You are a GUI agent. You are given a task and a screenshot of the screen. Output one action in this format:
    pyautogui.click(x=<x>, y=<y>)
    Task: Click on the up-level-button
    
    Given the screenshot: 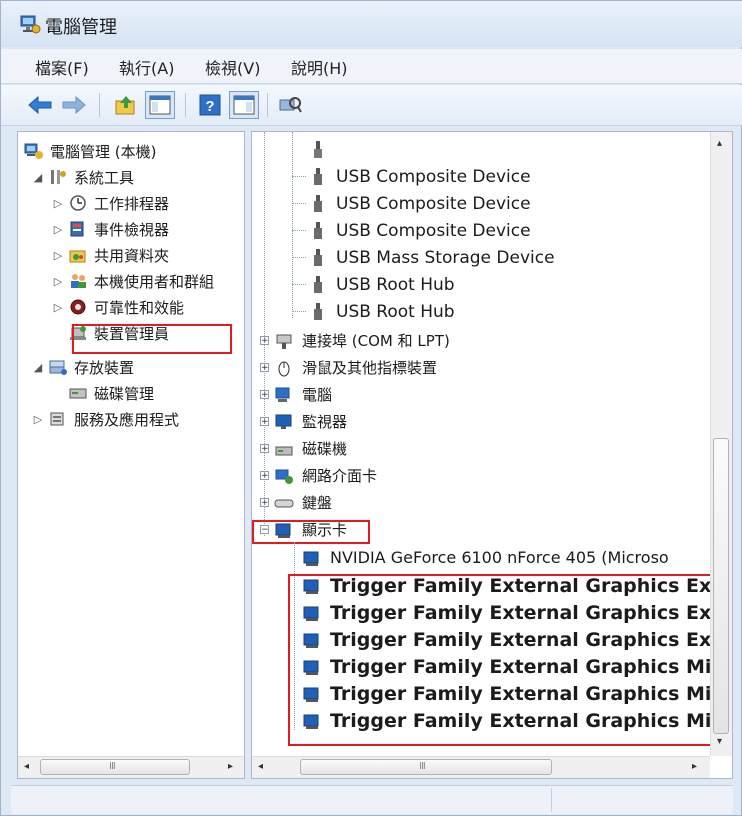 What is the action you would take?
    pyautogui.click(x=126, y=105)
    